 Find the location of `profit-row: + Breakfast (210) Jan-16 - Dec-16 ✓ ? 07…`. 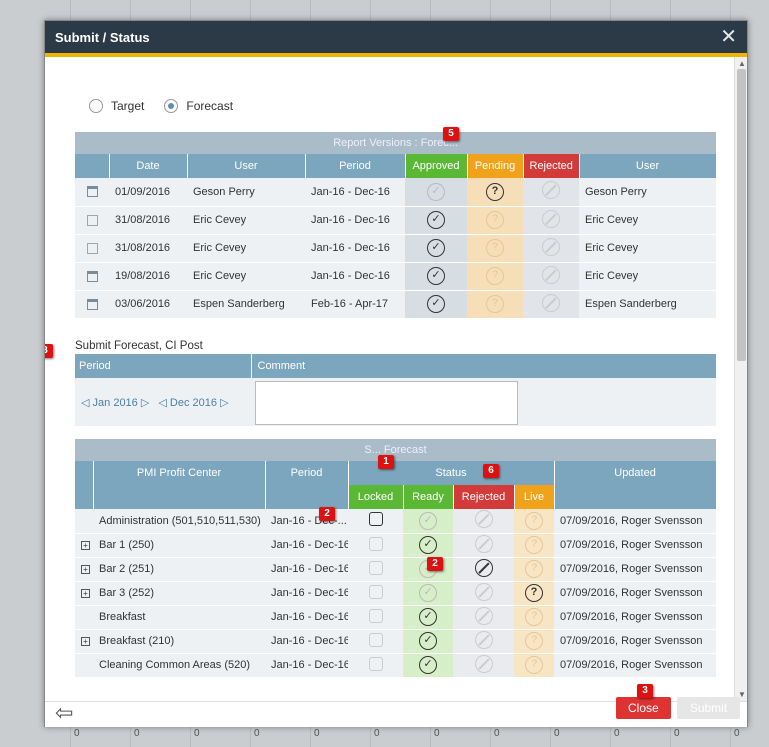

profit-row: + Breakfast (210) Jan-16 - Dec-16 ✓ ? 07… is located at coordinates (396, 641).